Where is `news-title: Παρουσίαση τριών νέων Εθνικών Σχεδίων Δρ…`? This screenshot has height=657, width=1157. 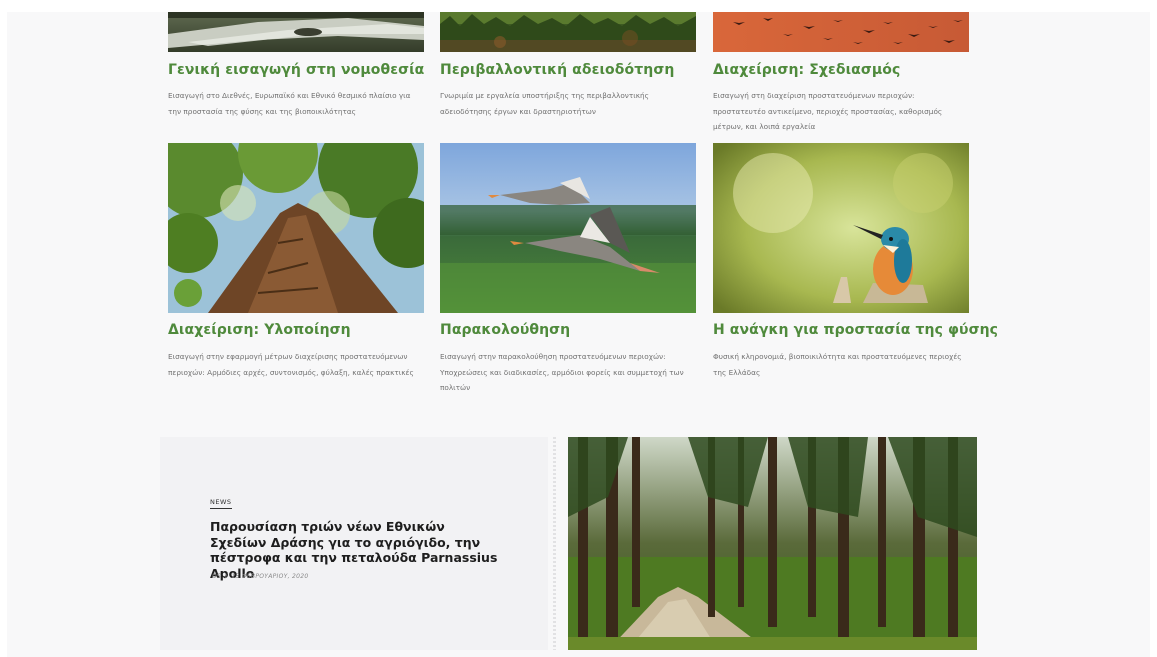 news-title: Παρουσίαση τριών νέων Εθνικών Σχεδίων Δρ… is located at coordinates (355, 550).